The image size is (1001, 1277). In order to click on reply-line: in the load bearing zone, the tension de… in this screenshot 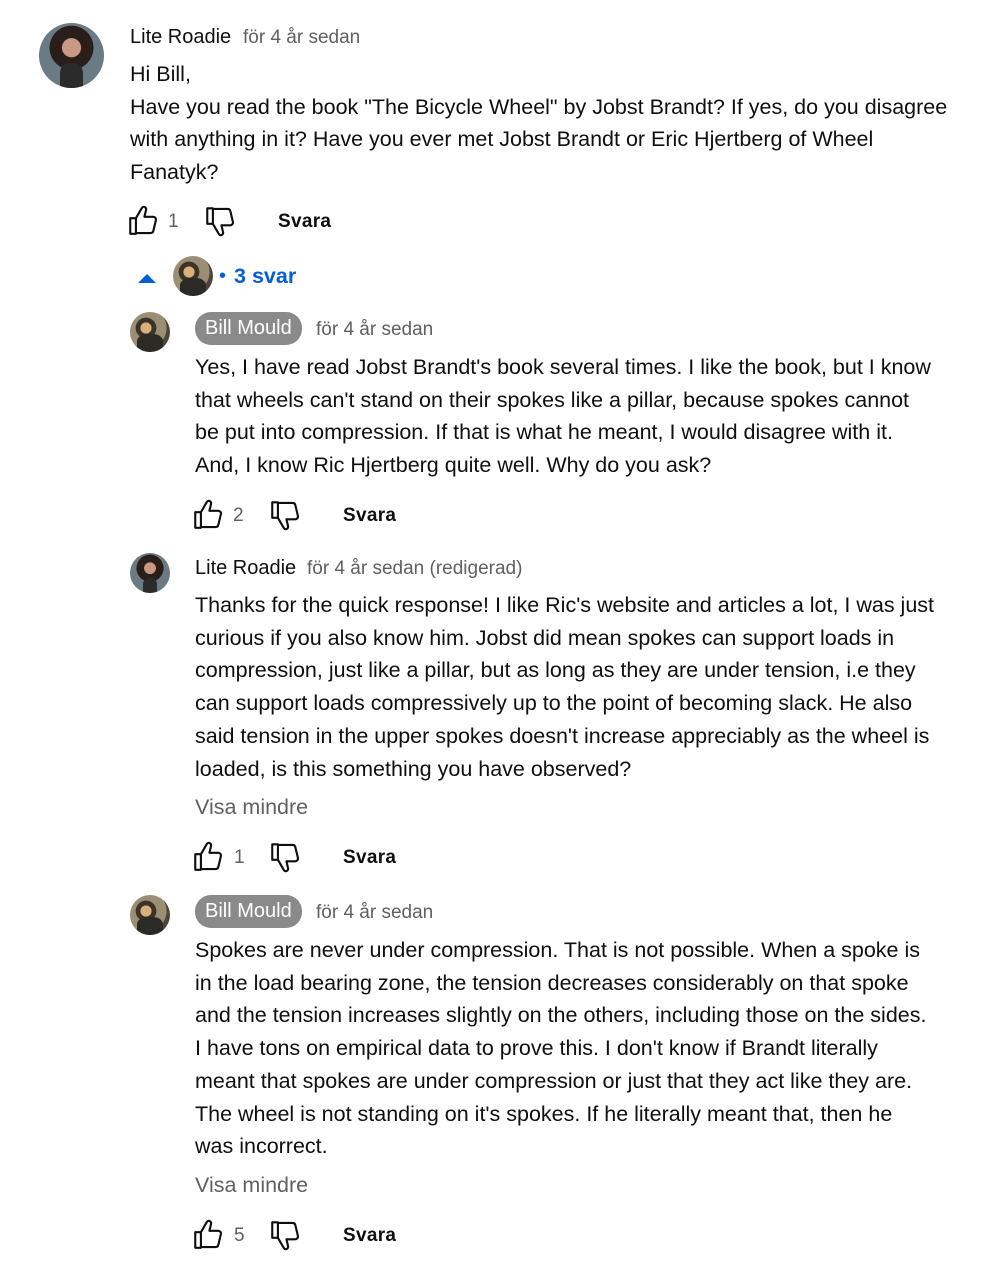, I will do `click(552, 982)`.